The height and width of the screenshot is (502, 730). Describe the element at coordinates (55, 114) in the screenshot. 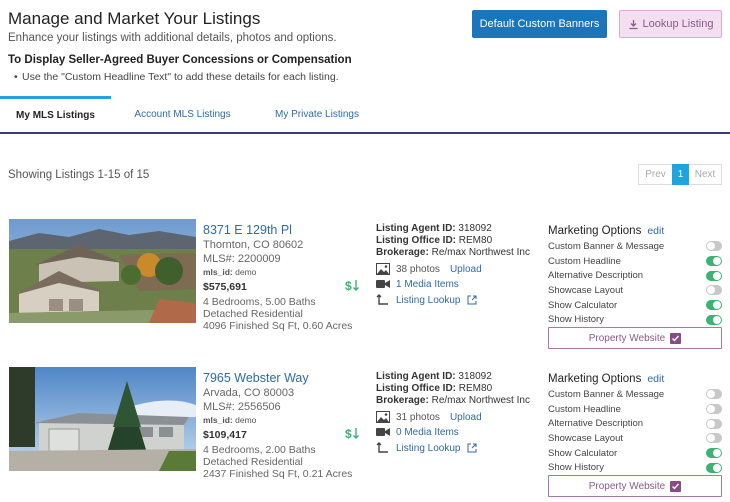

I see `tab-my-mls-listings: My MLS Listings` at that location.